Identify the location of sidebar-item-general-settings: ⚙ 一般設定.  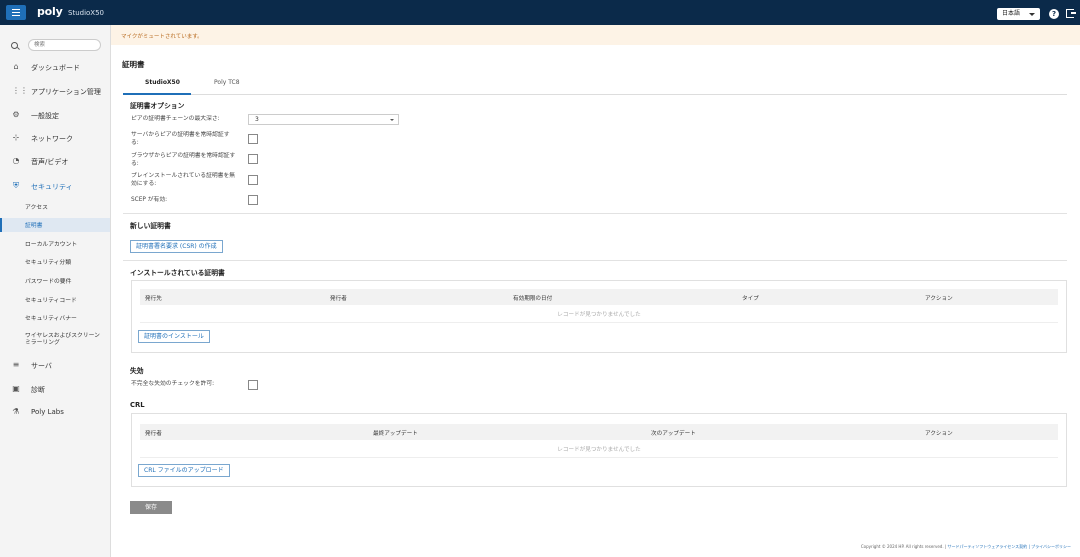
(55, 115).